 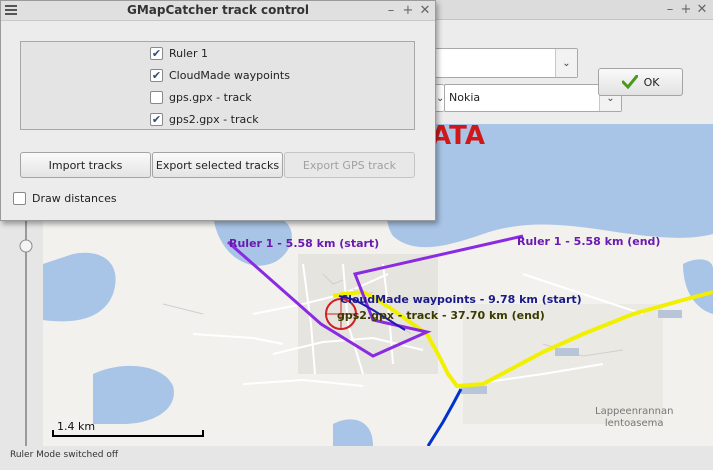 I want to click on ok-button: OK, so click(x=640, y=82).